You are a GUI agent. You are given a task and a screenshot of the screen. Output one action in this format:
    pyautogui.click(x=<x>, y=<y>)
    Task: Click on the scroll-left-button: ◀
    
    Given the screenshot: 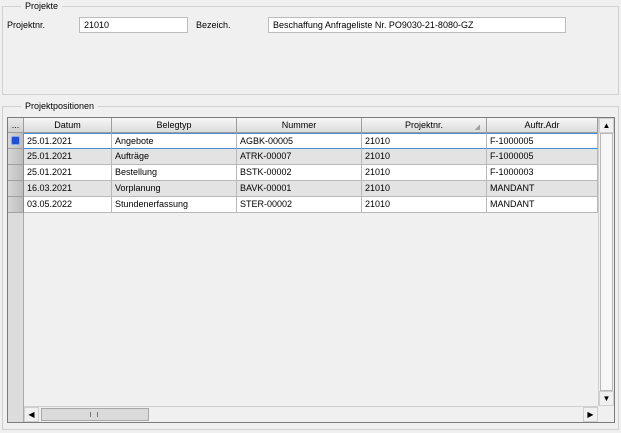 What is the action you would take?
    pyautogui.click(x=31, y=414)
    